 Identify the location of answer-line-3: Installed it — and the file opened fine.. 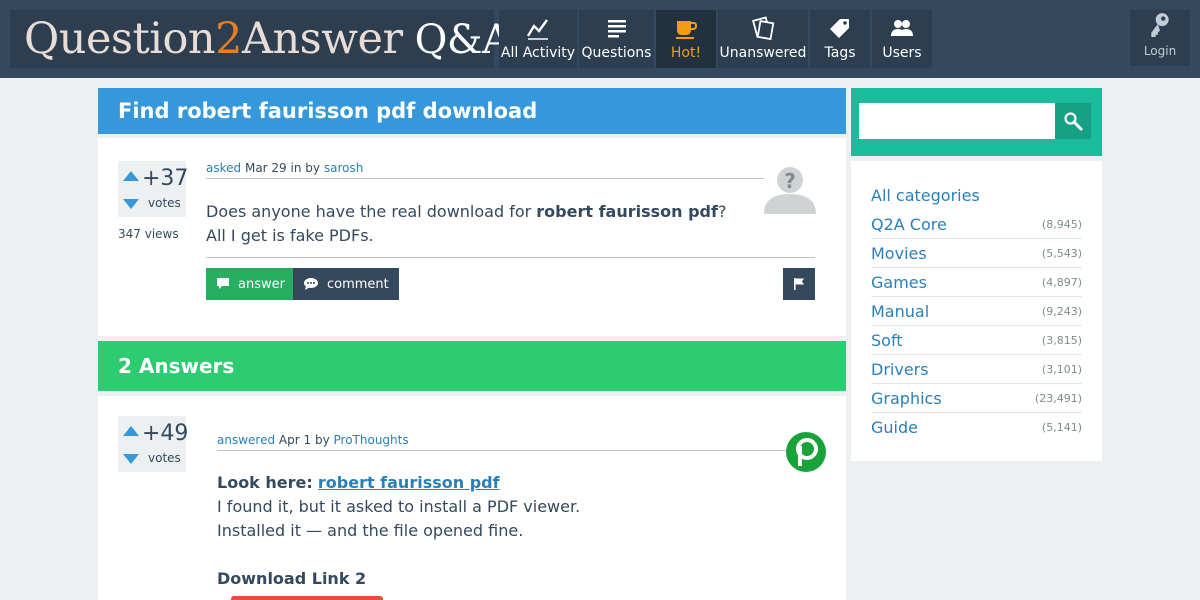
(370, 530).